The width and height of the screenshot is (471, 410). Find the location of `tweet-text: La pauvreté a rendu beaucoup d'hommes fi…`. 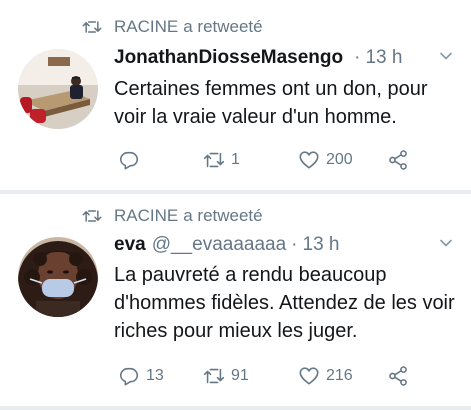

tweet-text: La pauvreté a rendu beaucoup d'hommes fi… is located at coordinates (284, 303).